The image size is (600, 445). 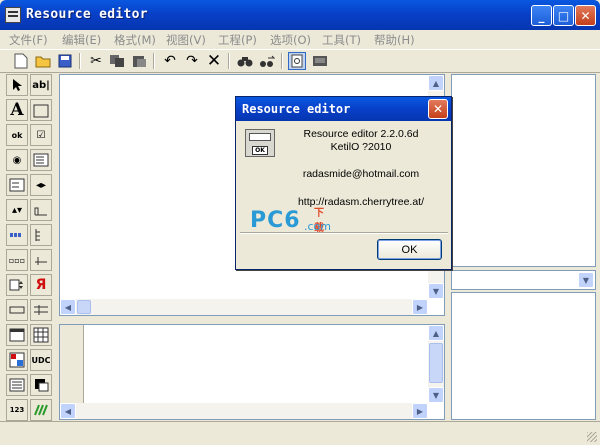 I want to click on dialog-email: radasmide@hotmail.com, so click(x=361, y=174).